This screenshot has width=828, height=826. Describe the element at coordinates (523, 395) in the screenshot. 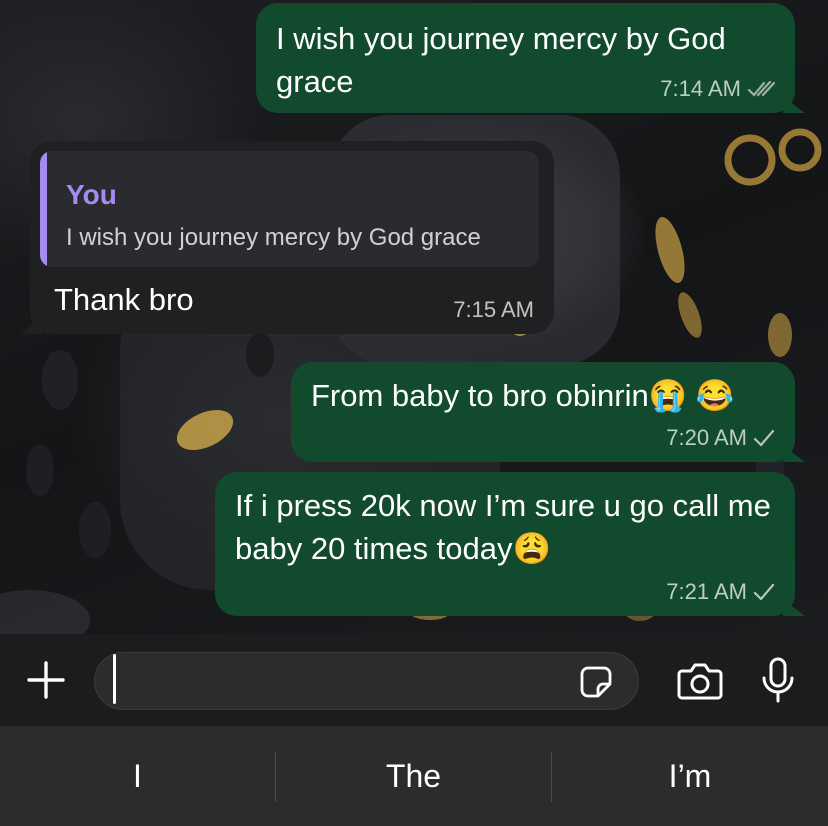

I see `message-text: From baby to bro obinrin😭 😂` at that location.